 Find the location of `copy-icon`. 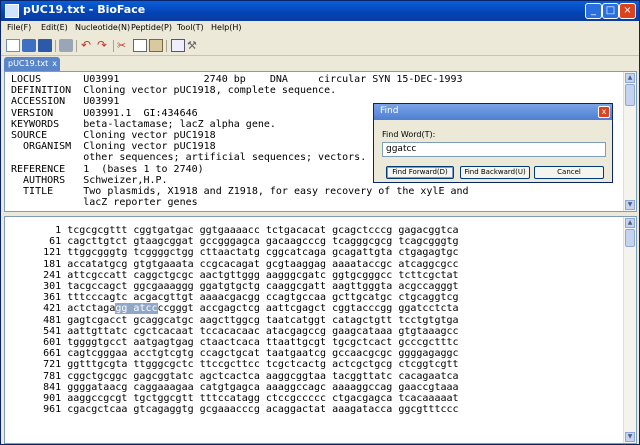

copy-icon is located at coordinates (140, 45).